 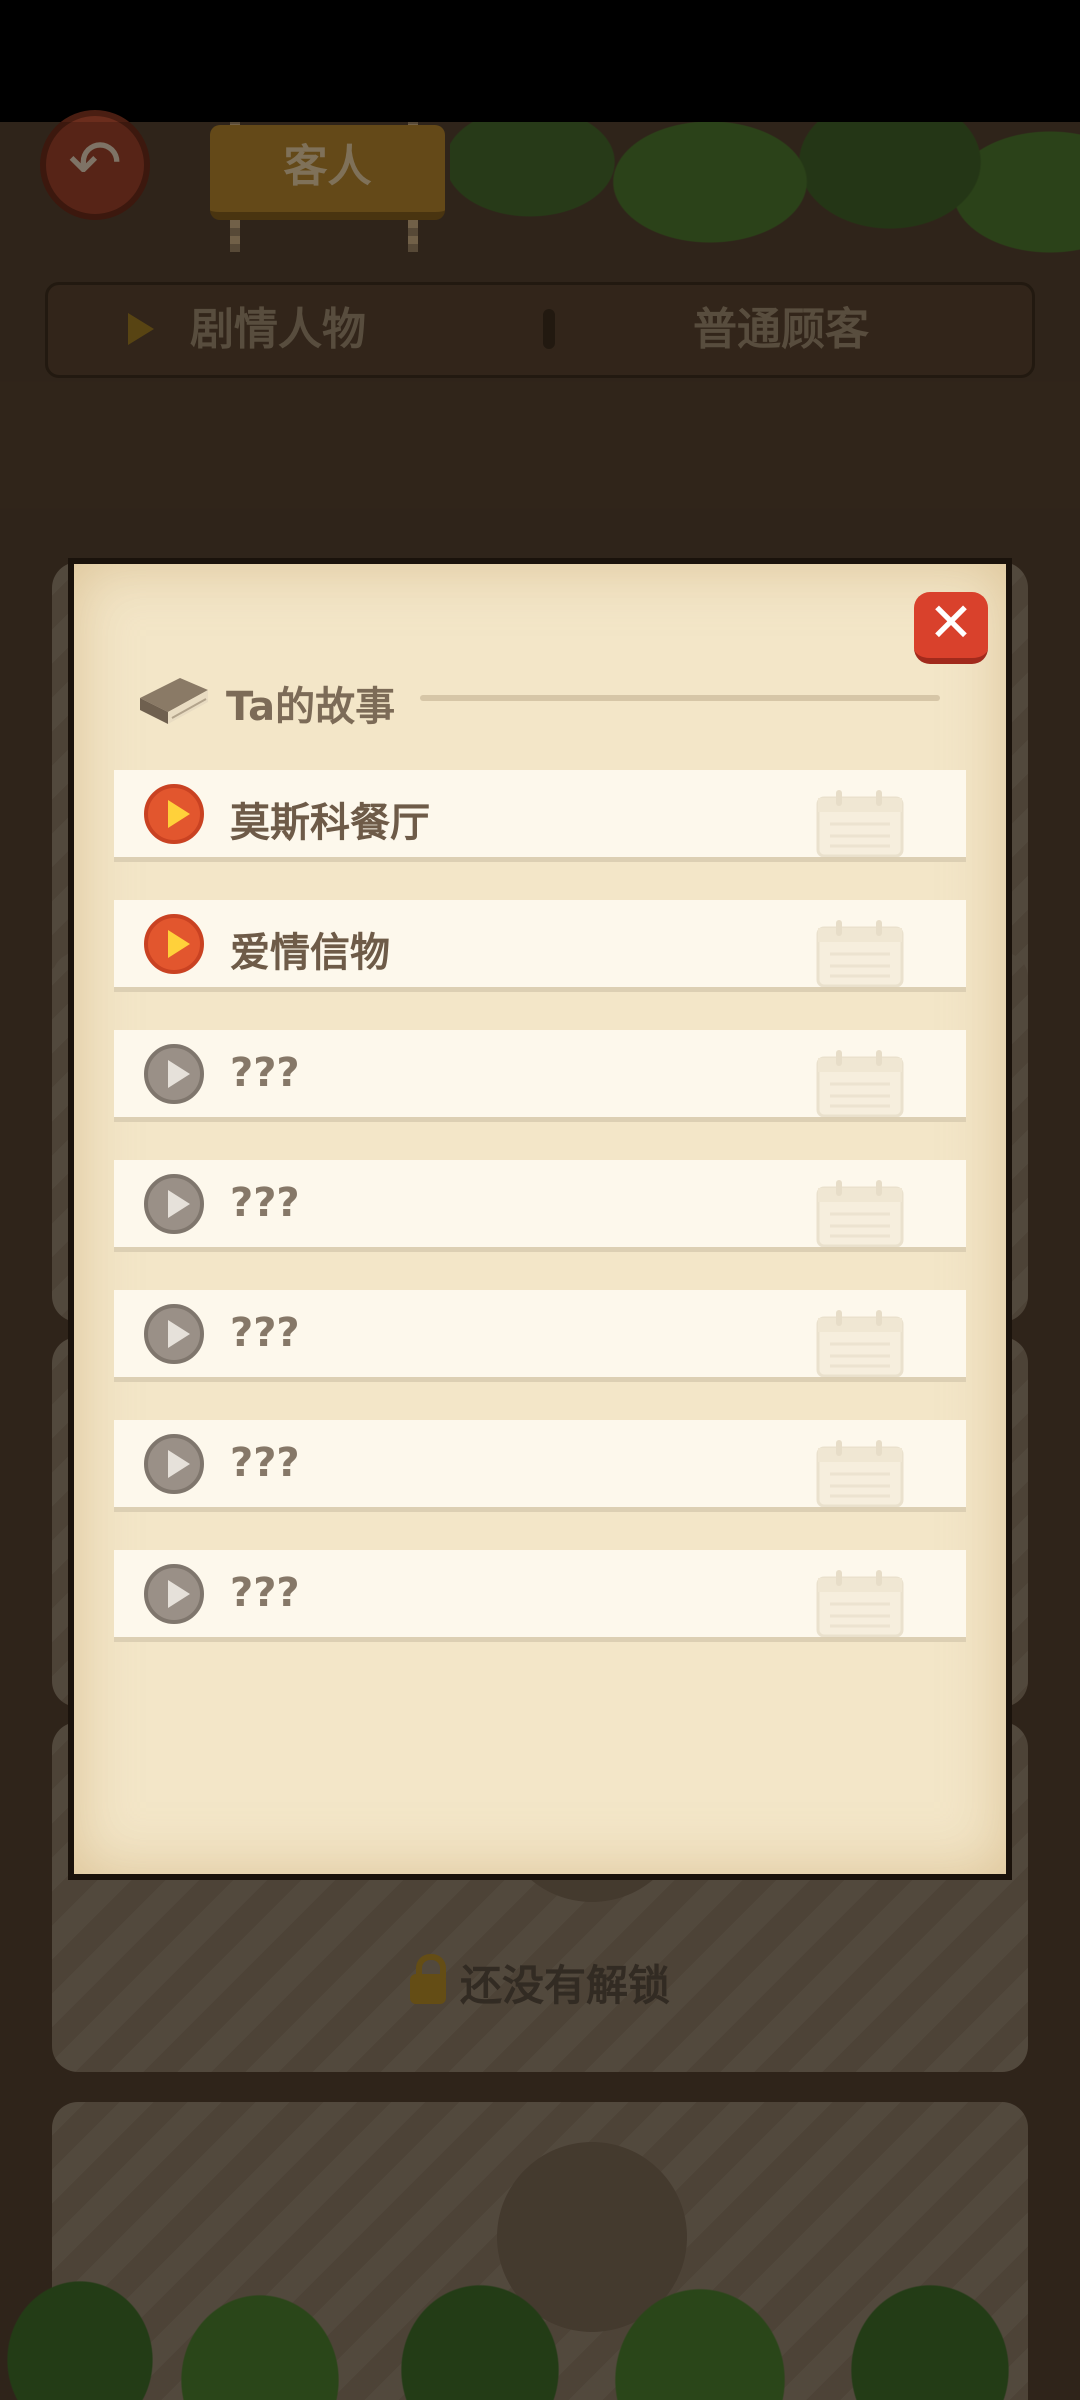 I want to click on status-bar, so click(x=540, y=61).